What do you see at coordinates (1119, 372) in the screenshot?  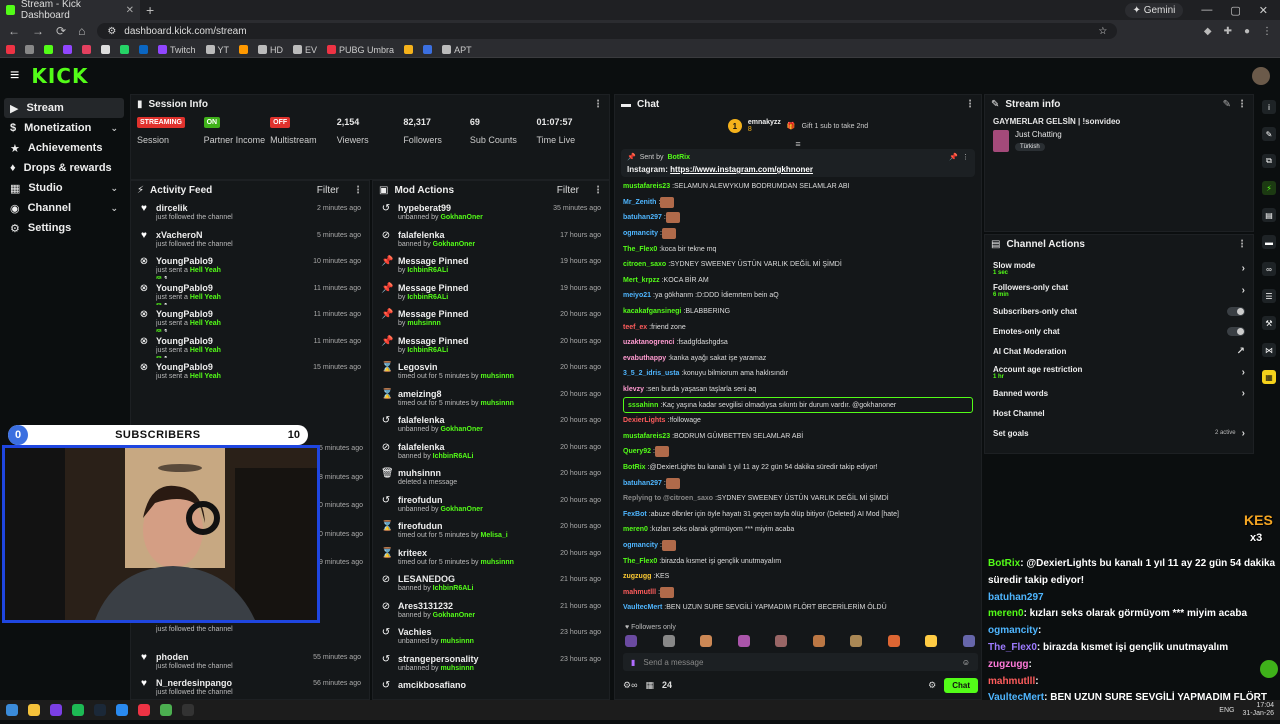 I see `channel-action-account-age-restriction: Account age restriction 1 hr ›` at bounding box center [1119, 372].